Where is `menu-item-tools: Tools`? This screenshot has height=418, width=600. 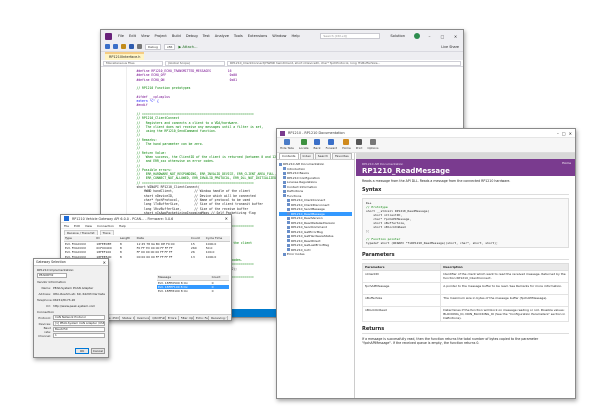
menu-item-tools: Tools is located at coordinates (238, 36).